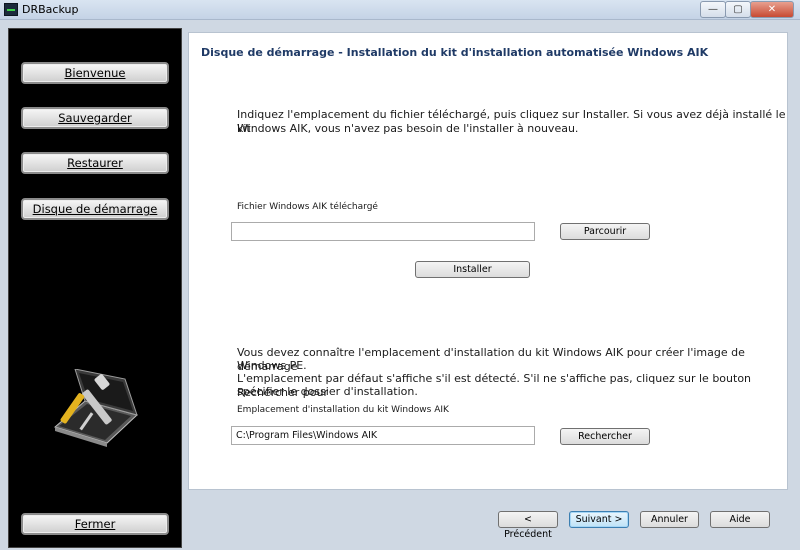  Describe the element at coordinates (740, 519) in the screenshot. I see `help-button: Aide` at that location.